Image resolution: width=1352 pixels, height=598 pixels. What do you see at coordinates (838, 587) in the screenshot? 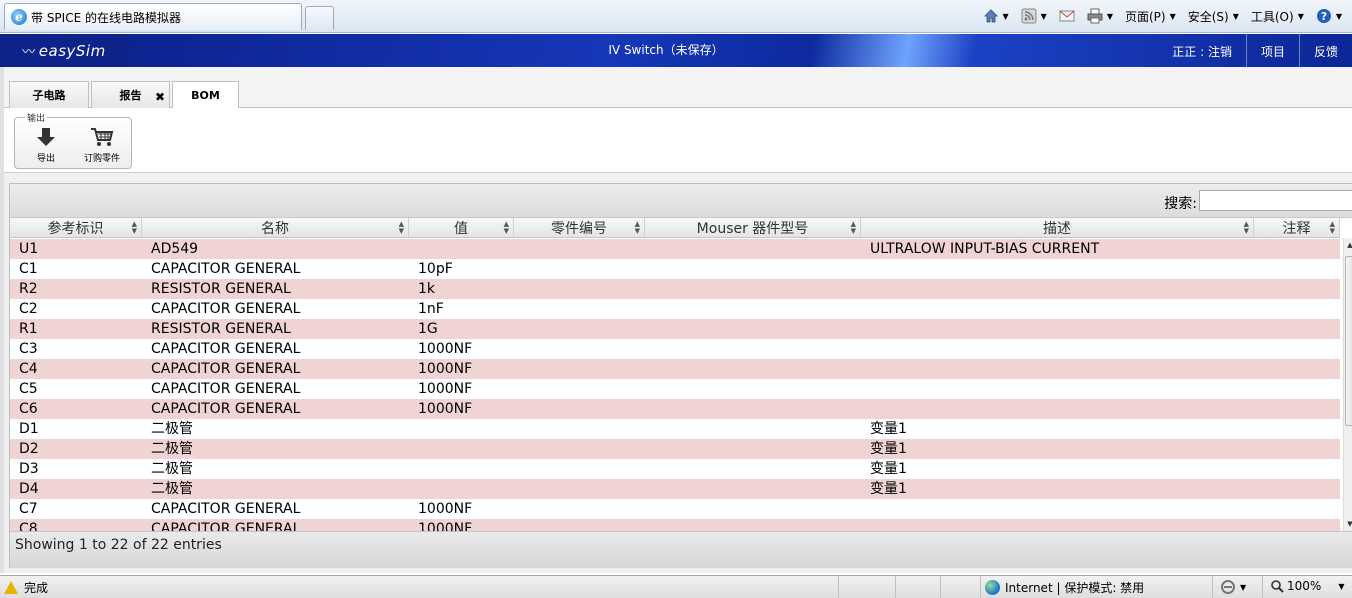
I see `status-divider` at bounding box center [838, 587].